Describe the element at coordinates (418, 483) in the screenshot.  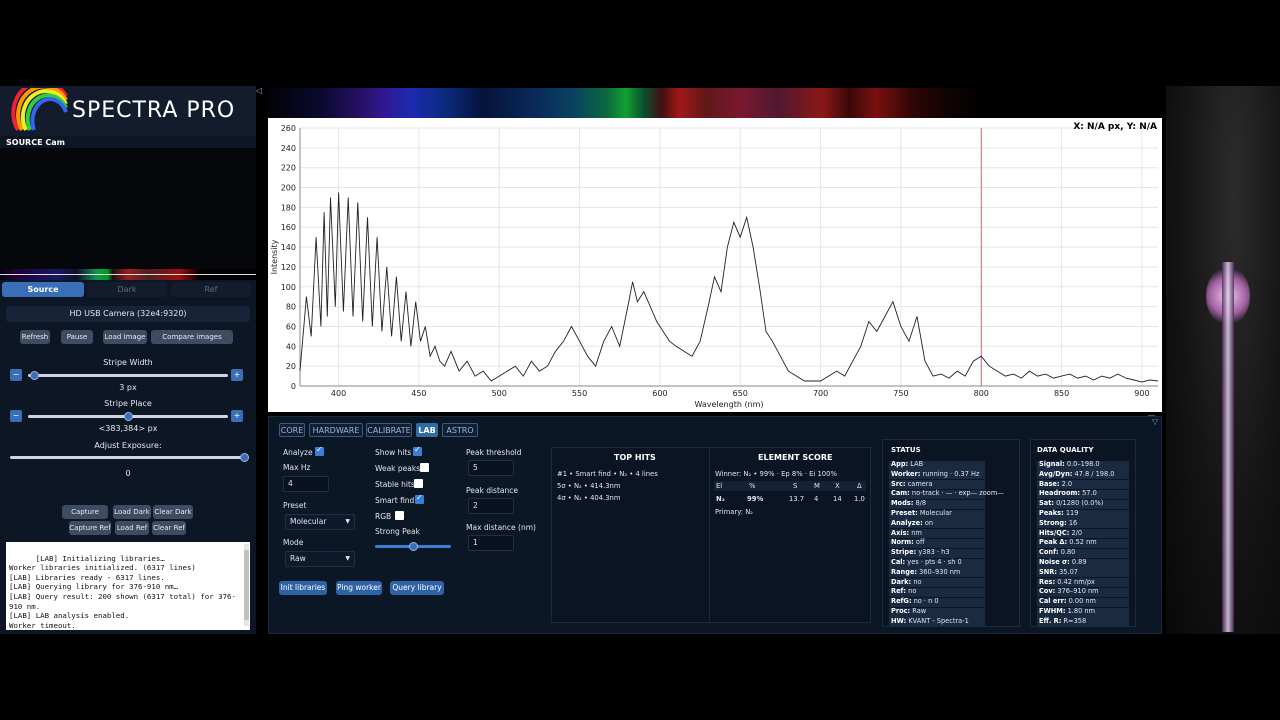
I see `stable-hits-checkbox` at that location.